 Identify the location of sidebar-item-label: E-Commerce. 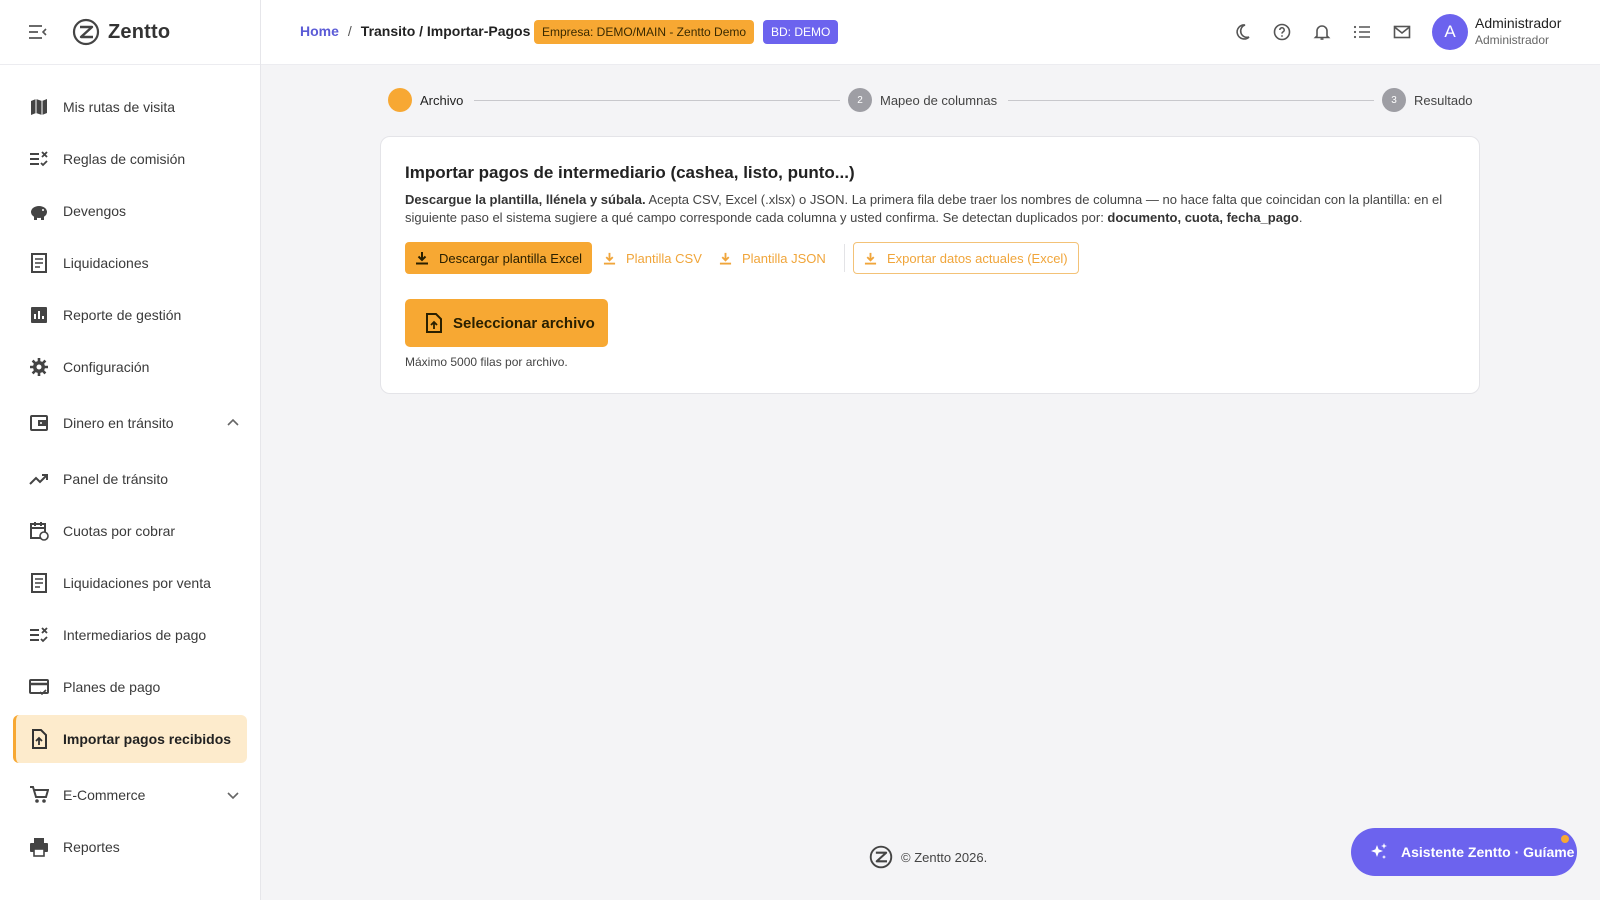
(104, 795).